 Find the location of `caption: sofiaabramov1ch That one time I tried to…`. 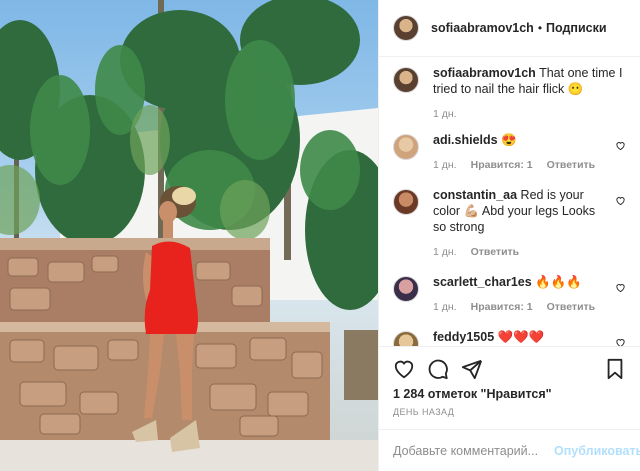

caption: sofiaabramov1ch That one time I tried to… is located at coordinates (509, 92).